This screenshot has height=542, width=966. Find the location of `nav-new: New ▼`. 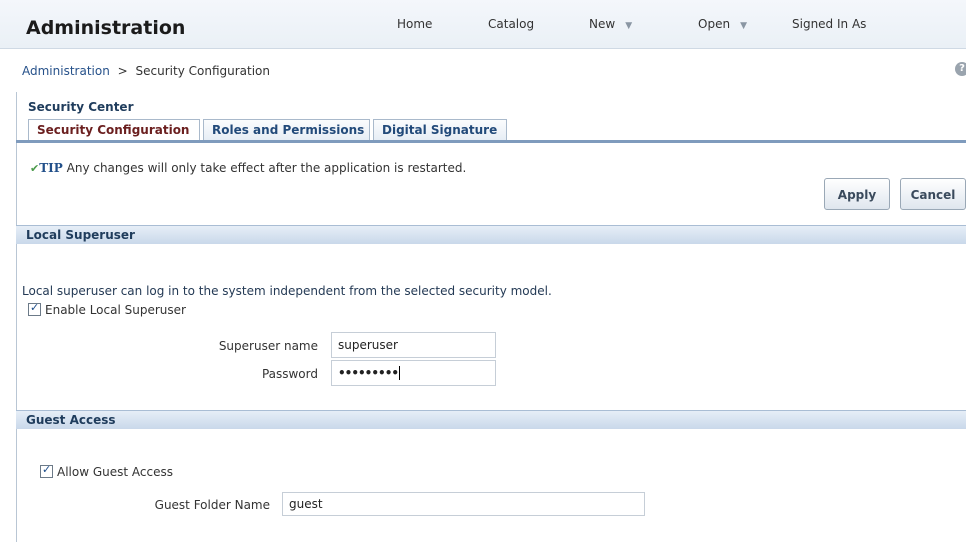

nav-new: New ▼ is located at coordinates (610, 24).